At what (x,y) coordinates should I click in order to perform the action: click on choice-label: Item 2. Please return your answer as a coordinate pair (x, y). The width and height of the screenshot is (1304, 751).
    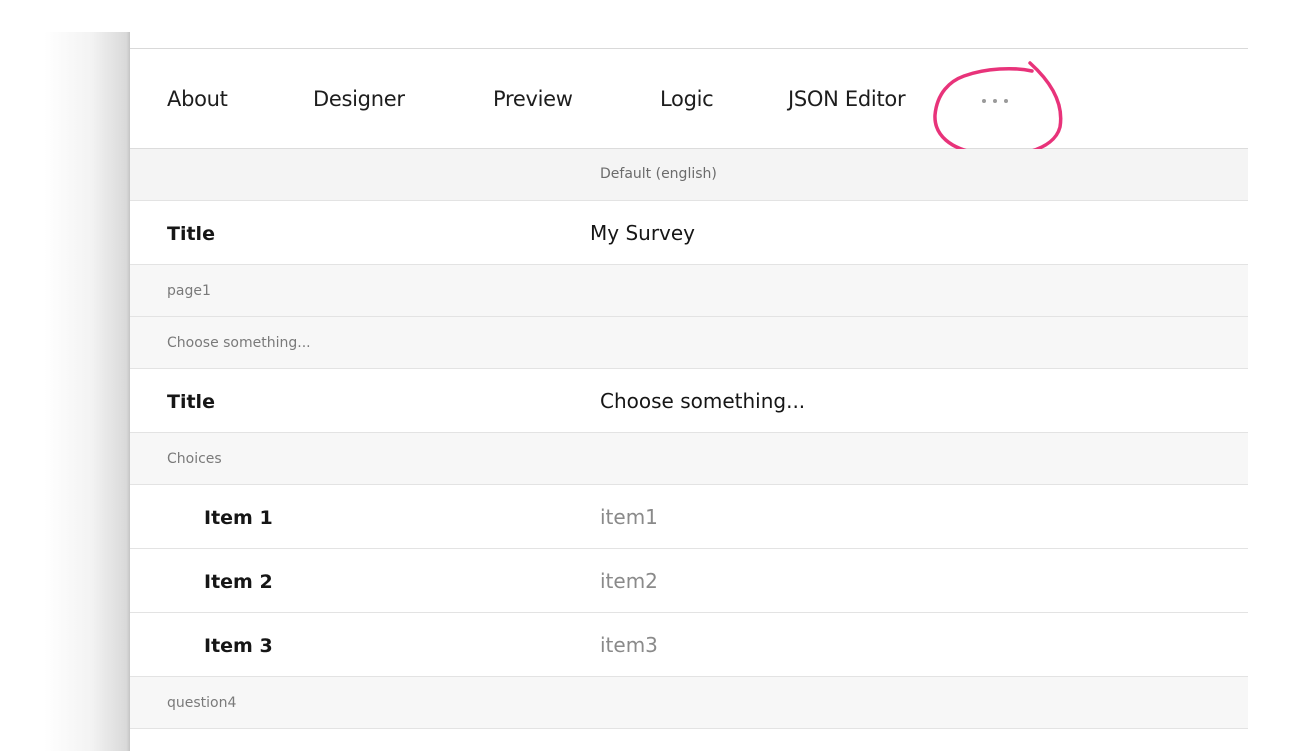
    Looking at the image, I should click on (238, 582).